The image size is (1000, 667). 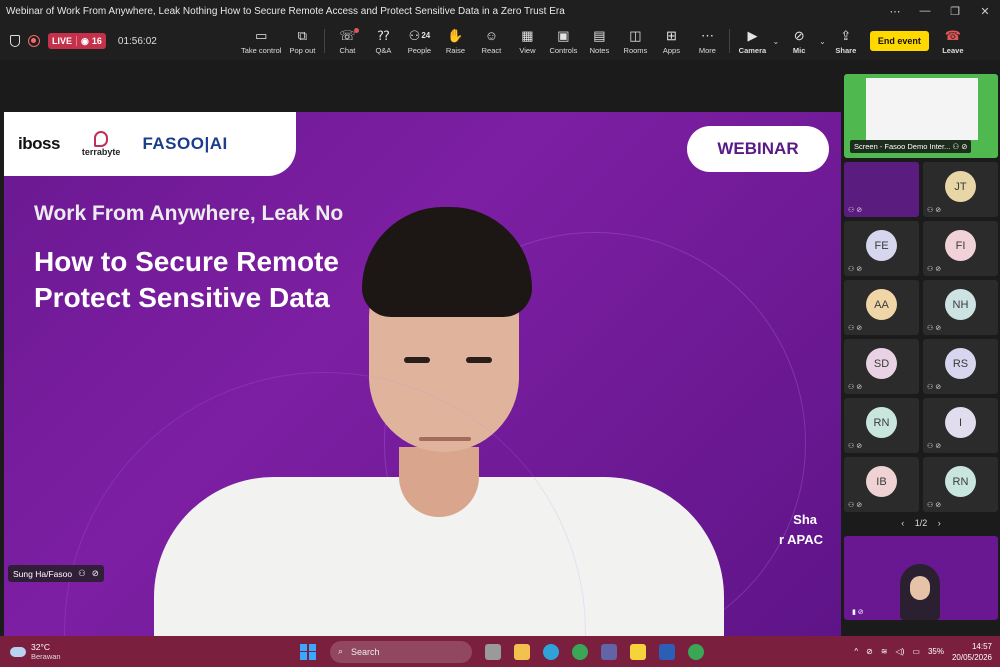 What do you see at coordinates (667, 651) in the screenshot?
I see `word-icon` at bounding box center [667, 651].